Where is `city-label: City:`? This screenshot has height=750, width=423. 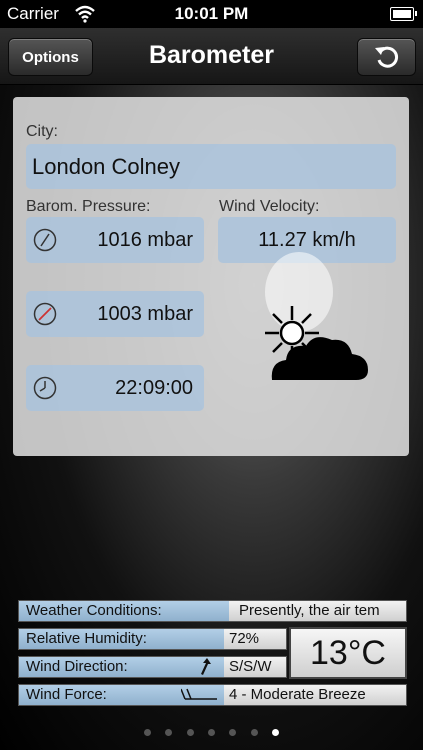 city-label: City: is located at coordinates (42, 131).